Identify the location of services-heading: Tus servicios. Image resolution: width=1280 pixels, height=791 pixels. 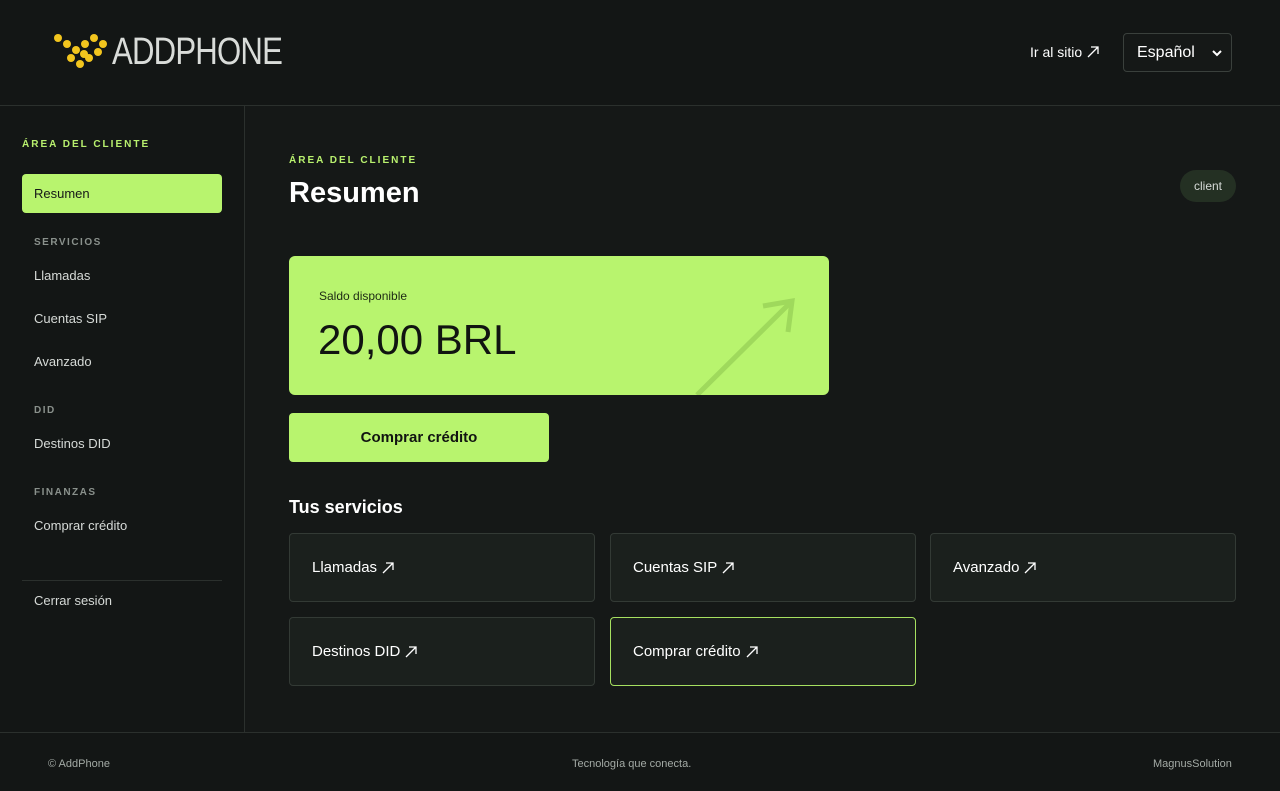
(346, 507).